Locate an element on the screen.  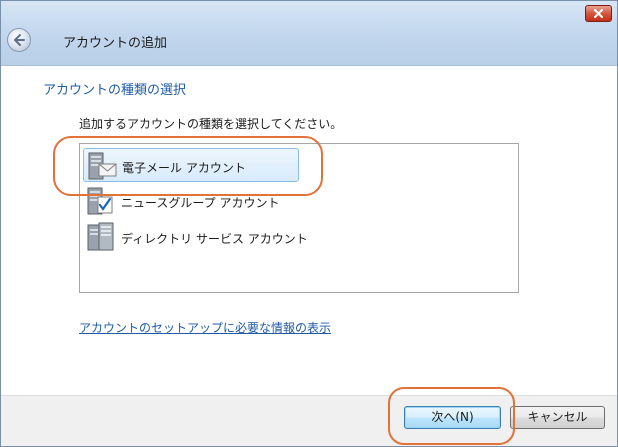
setup-info-link: アカウントのセットアップに必要な情報の表示 is located at coordinates (205, 327).